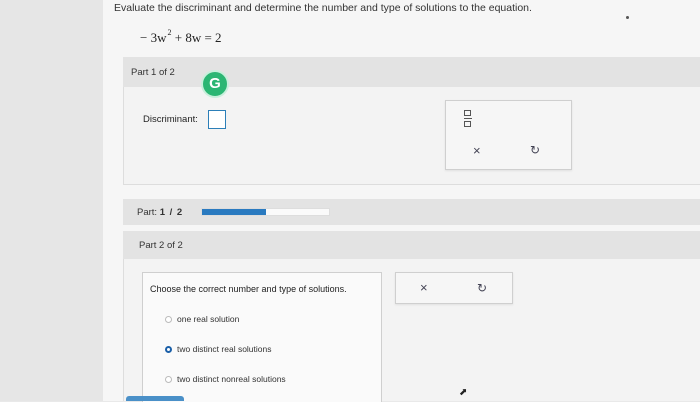 This screenshot has height=402, width=700. I want to click on progress-bar, so click(265, 212).